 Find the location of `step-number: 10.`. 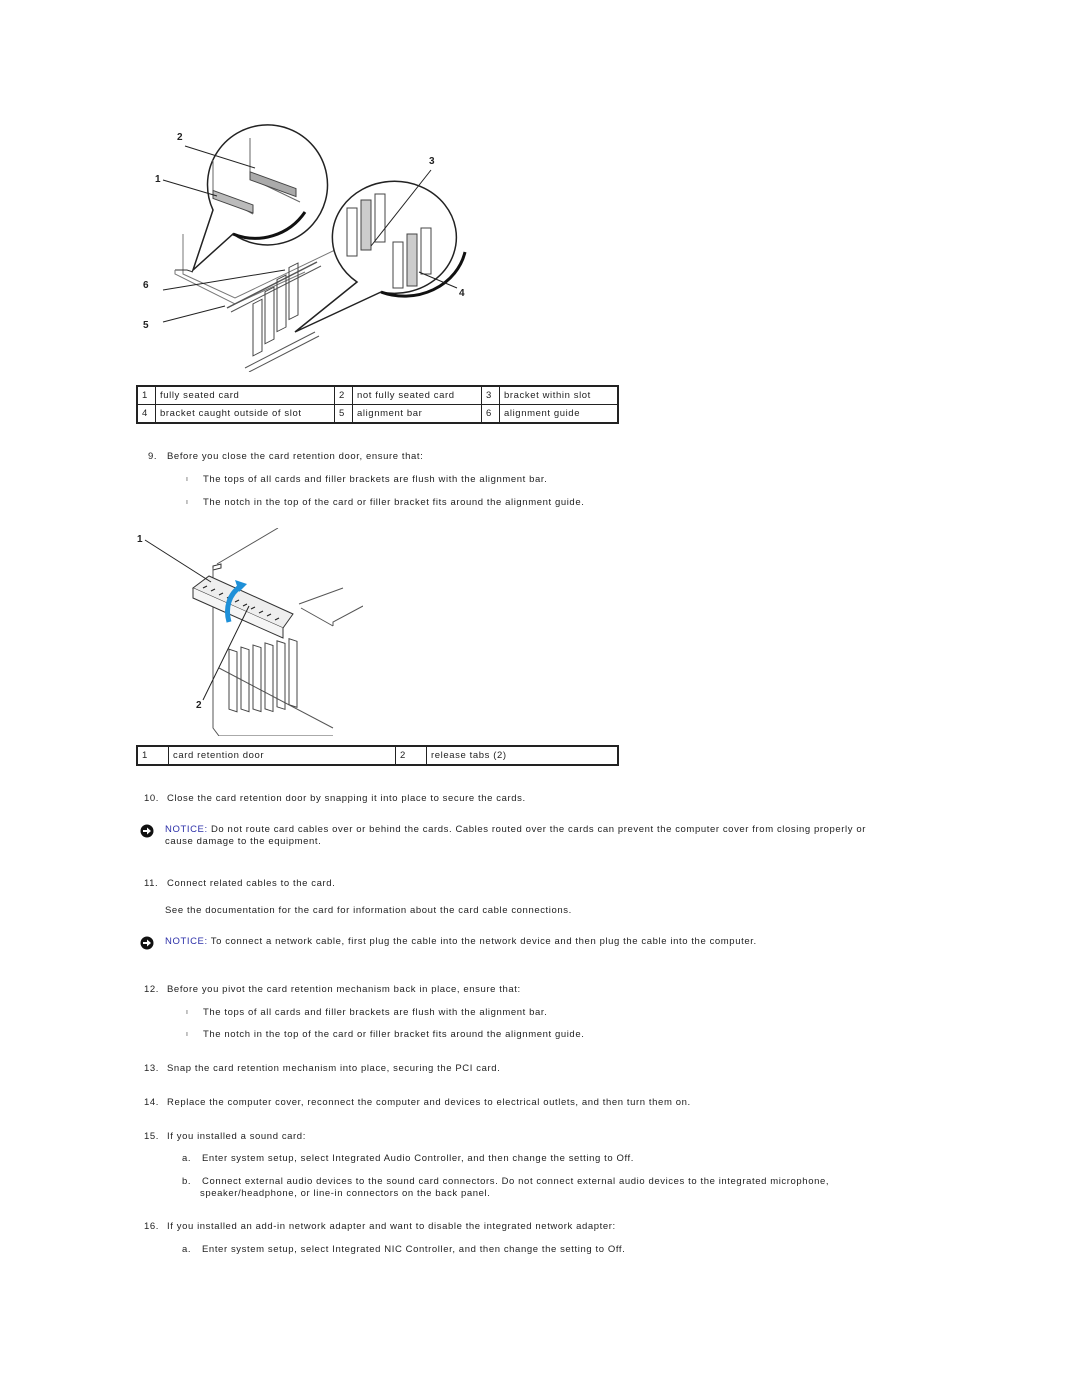

step-number: 10. is located at coordinates (152, 798).